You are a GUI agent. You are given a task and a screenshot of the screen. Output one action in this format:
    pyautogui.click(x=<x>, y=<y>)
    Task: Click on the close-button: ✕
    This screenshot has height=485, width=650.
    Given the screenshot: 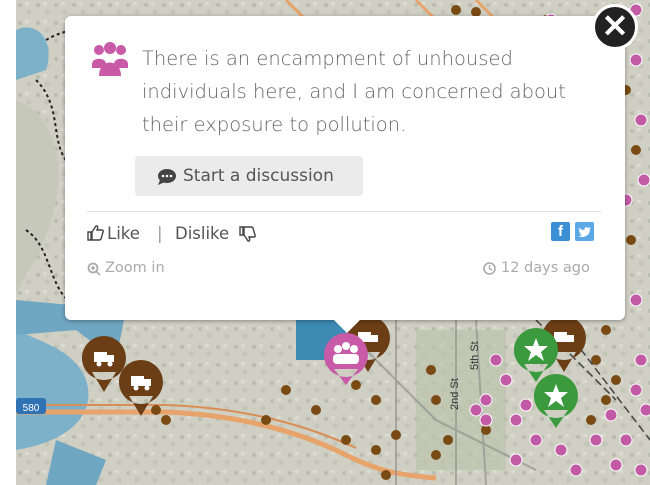 What is the action you would take?
    pyautogui.click(x=615, y=27)
    